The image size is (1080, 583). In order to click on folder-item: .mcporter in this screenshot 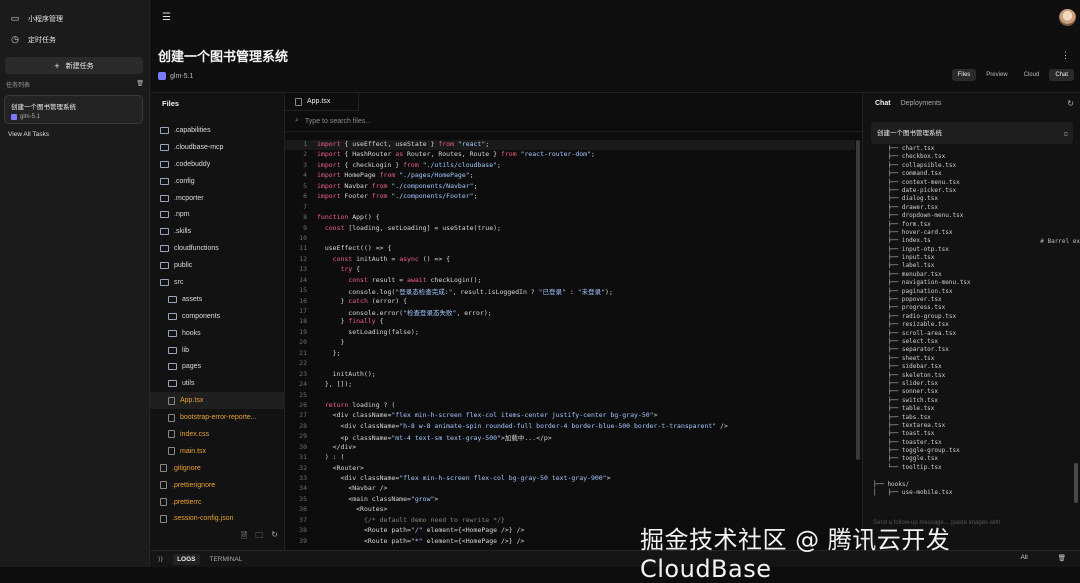, I will do `click(217, 198)`.